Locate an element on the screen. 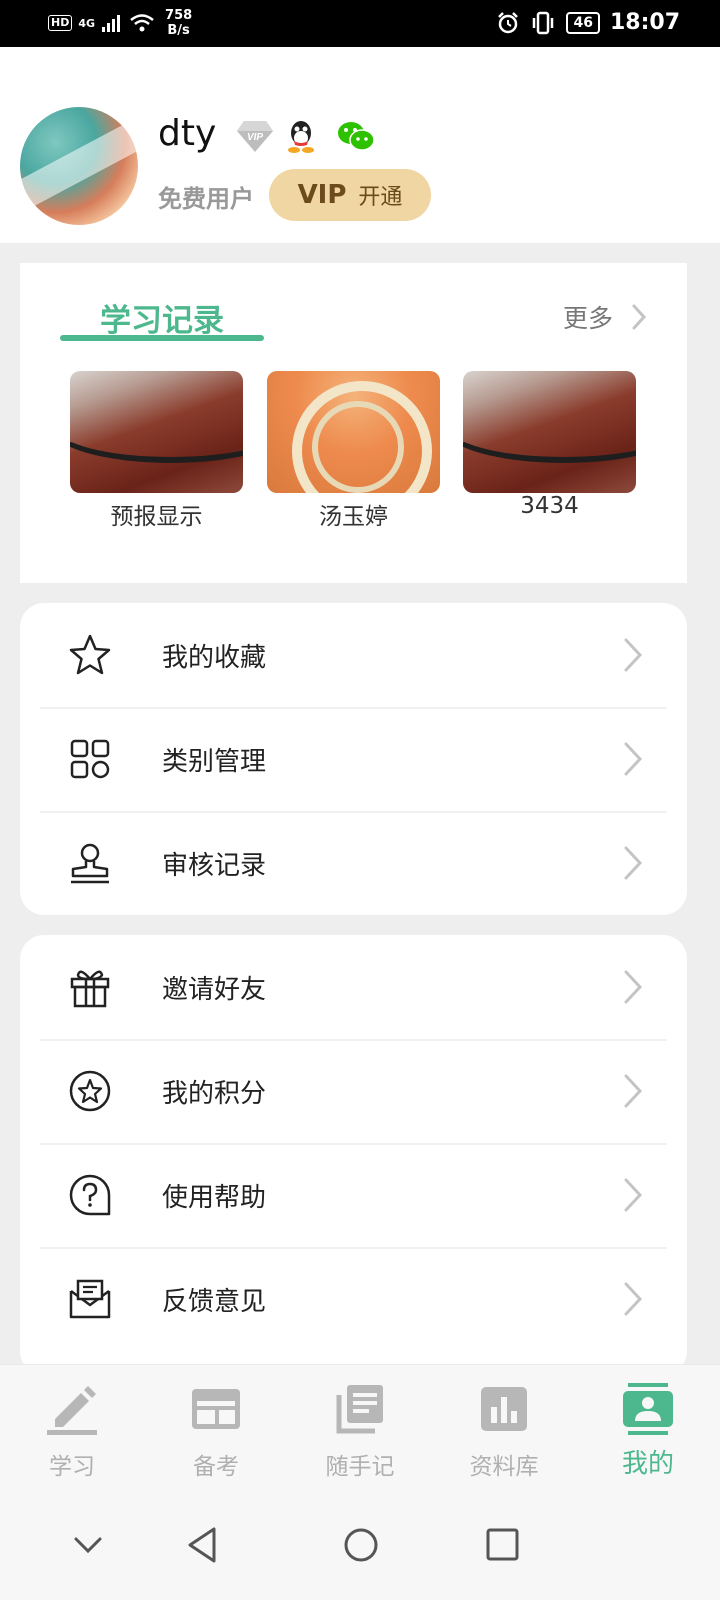 This screenshot has width=720, height=1600. vip-action-label: 开通 is located at coordinates (380, 197).